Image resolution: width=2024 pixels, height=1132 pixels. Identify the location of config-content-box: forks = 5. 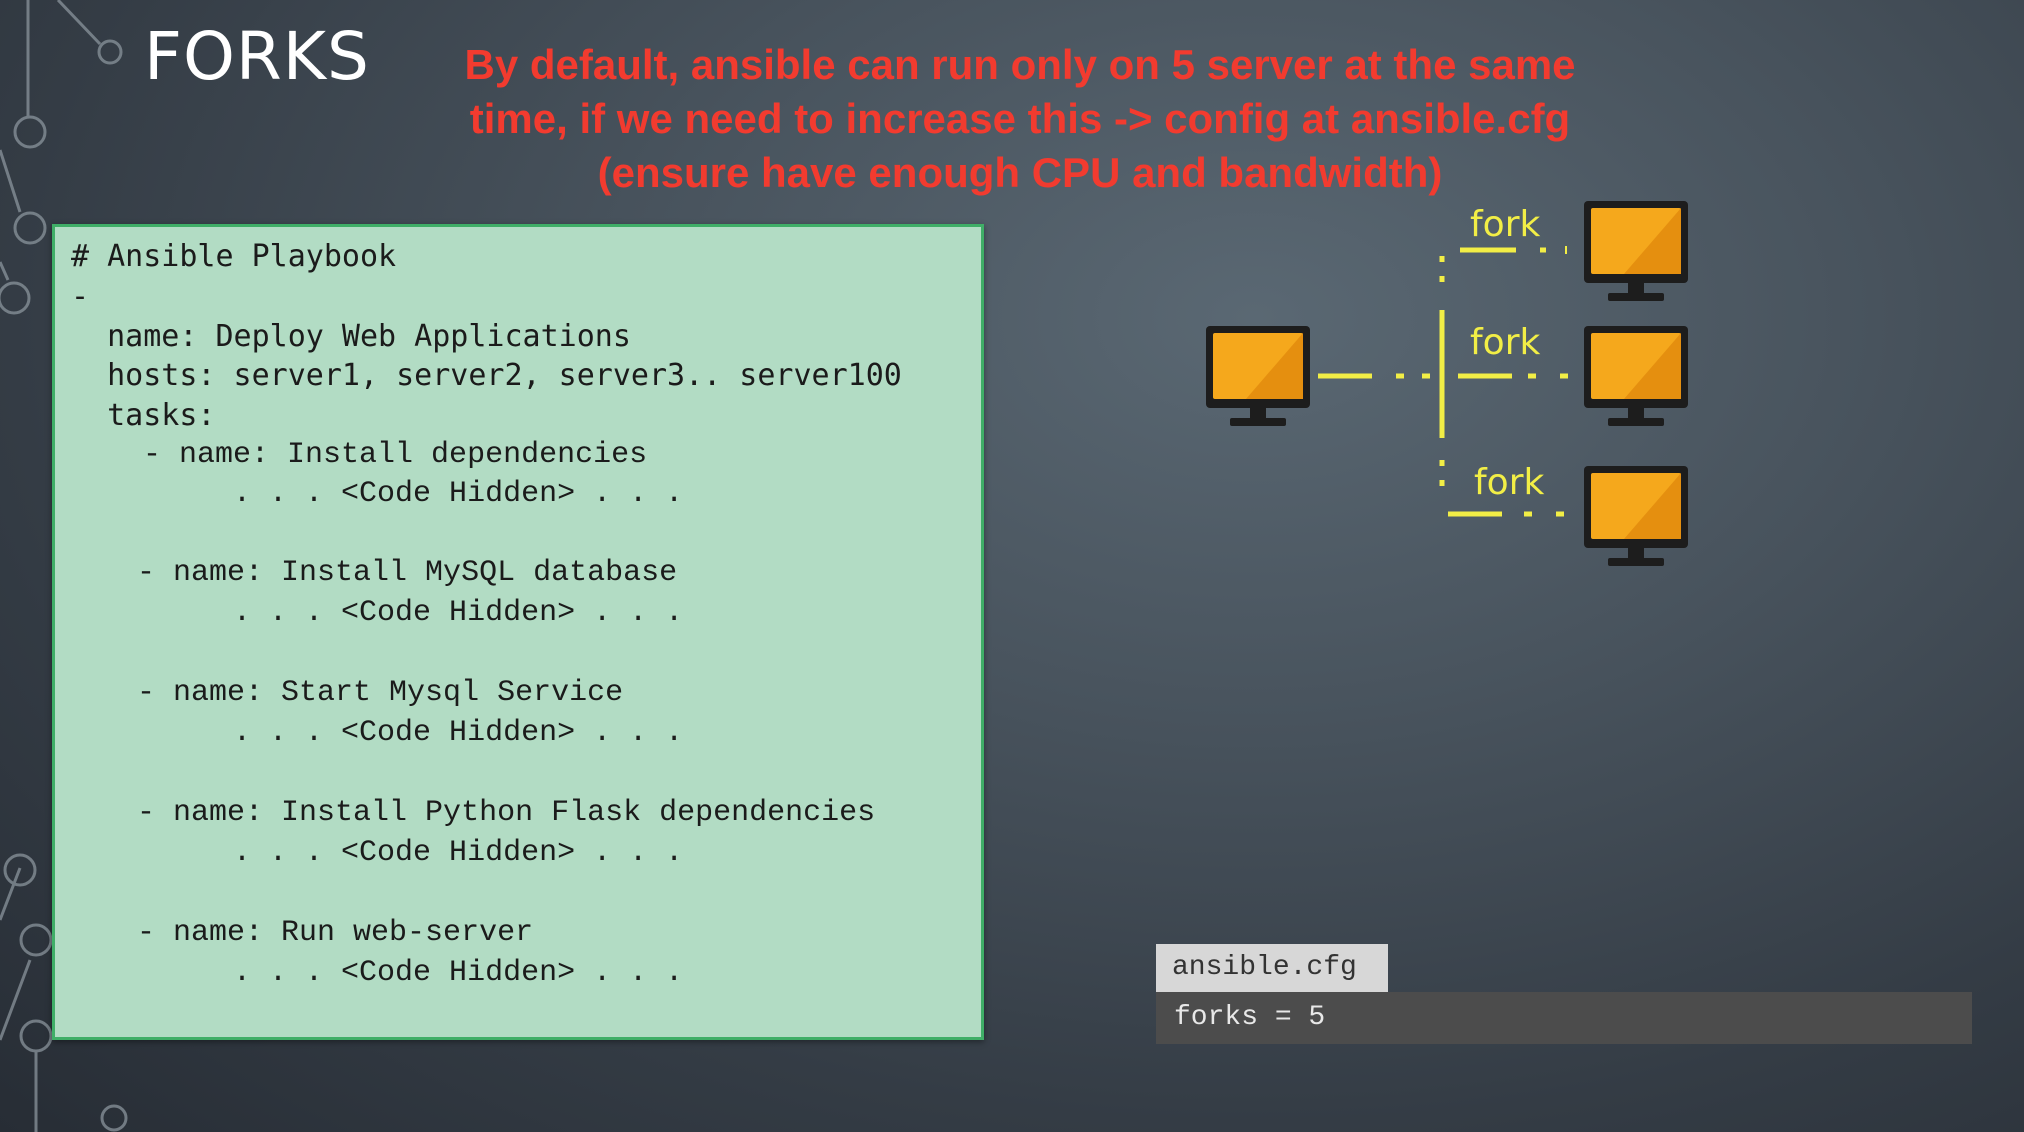
(1564, 1018).